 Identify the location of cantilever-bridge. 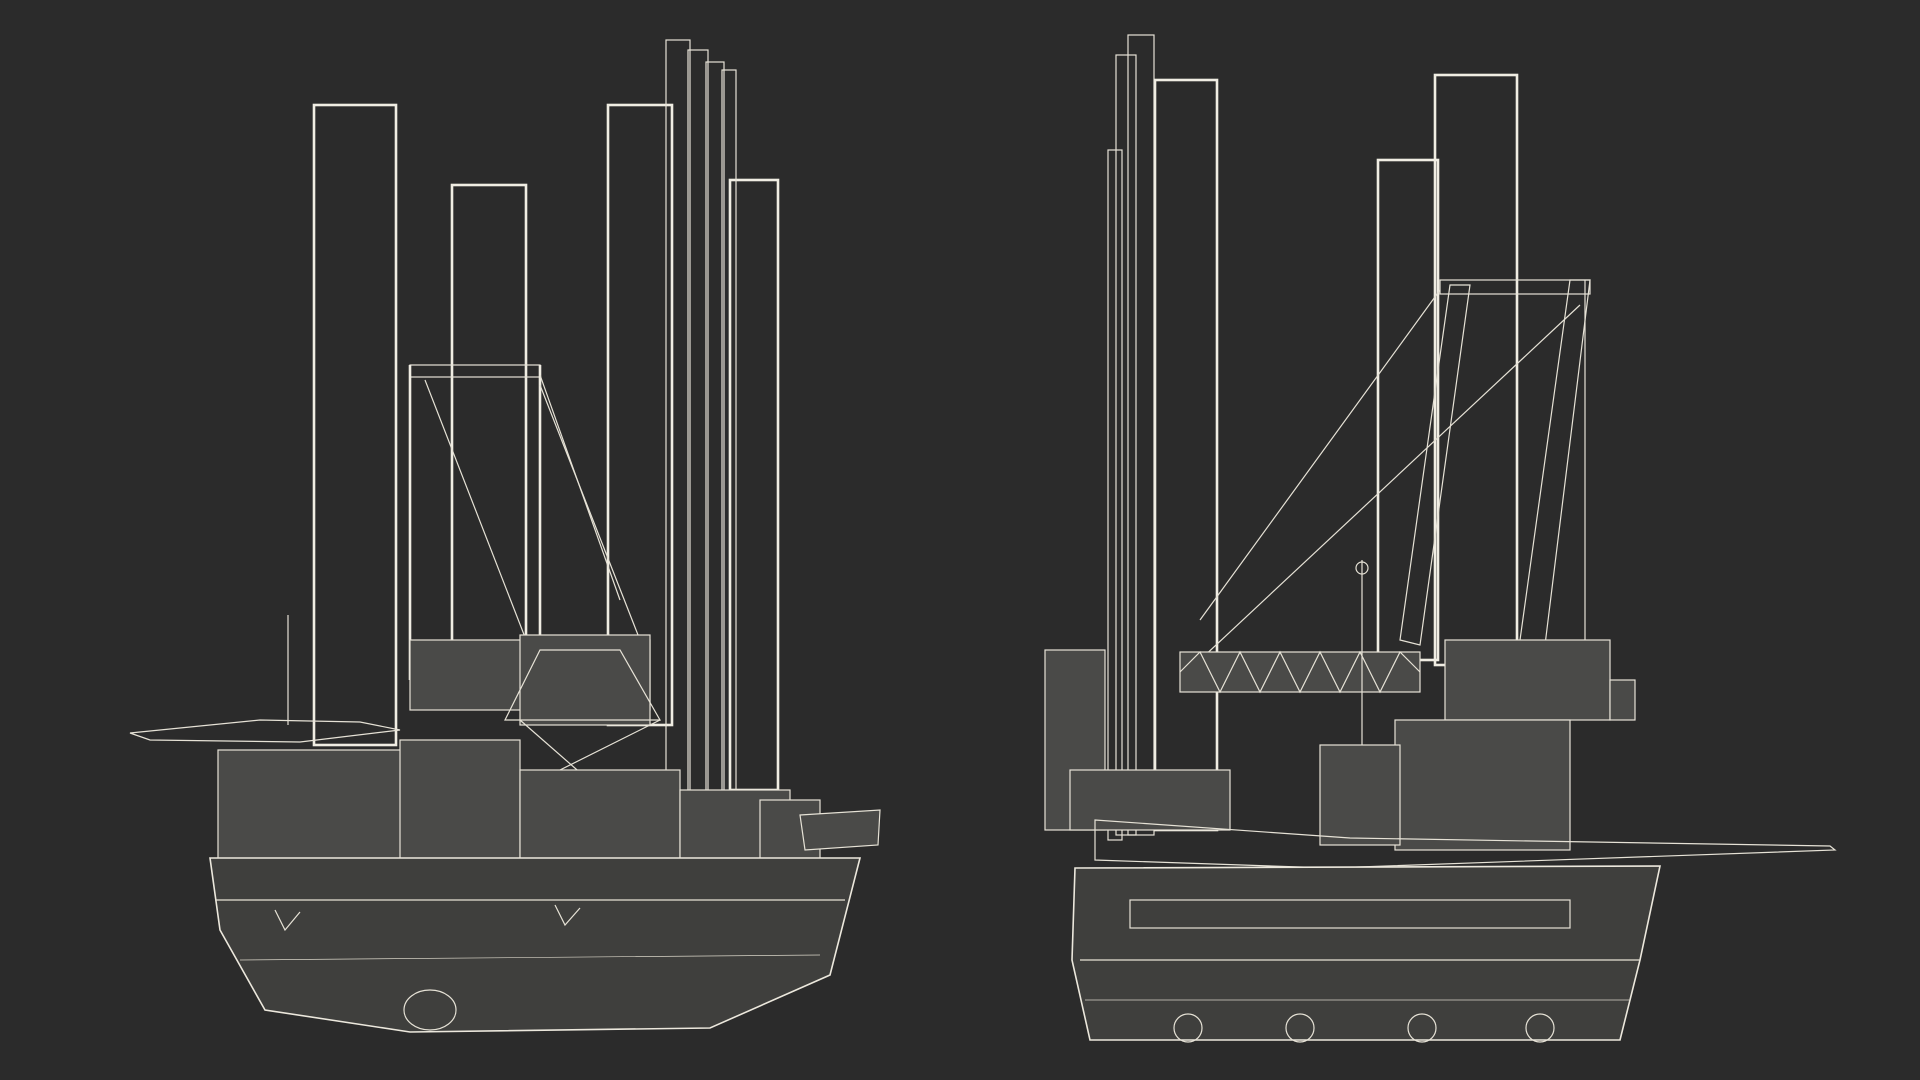
(1300, 672).